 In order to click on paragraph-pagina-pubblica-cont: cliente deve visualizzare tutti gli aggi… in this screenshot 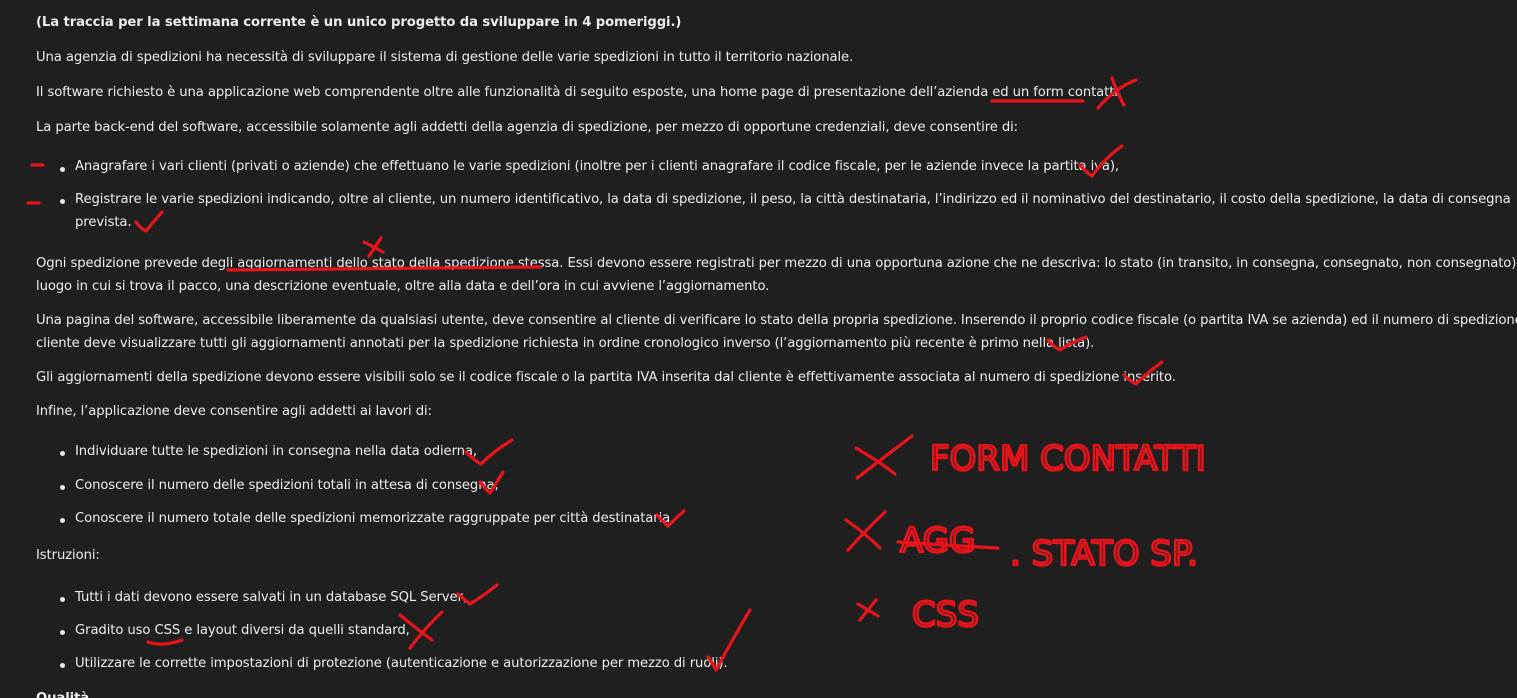, I will do `click(565, 343)`.